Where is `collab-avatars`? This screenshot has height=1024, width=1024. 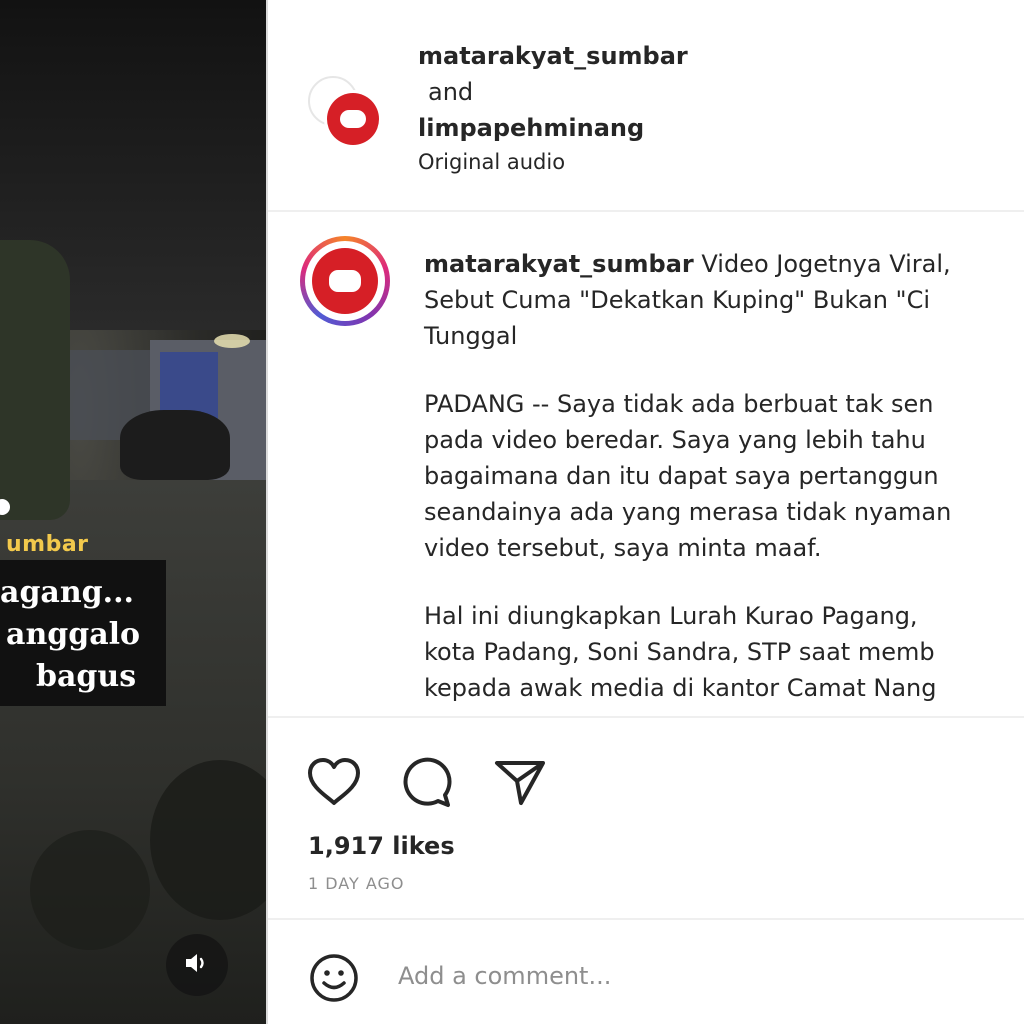
collab-avatars is located at coordinates (348, 112).